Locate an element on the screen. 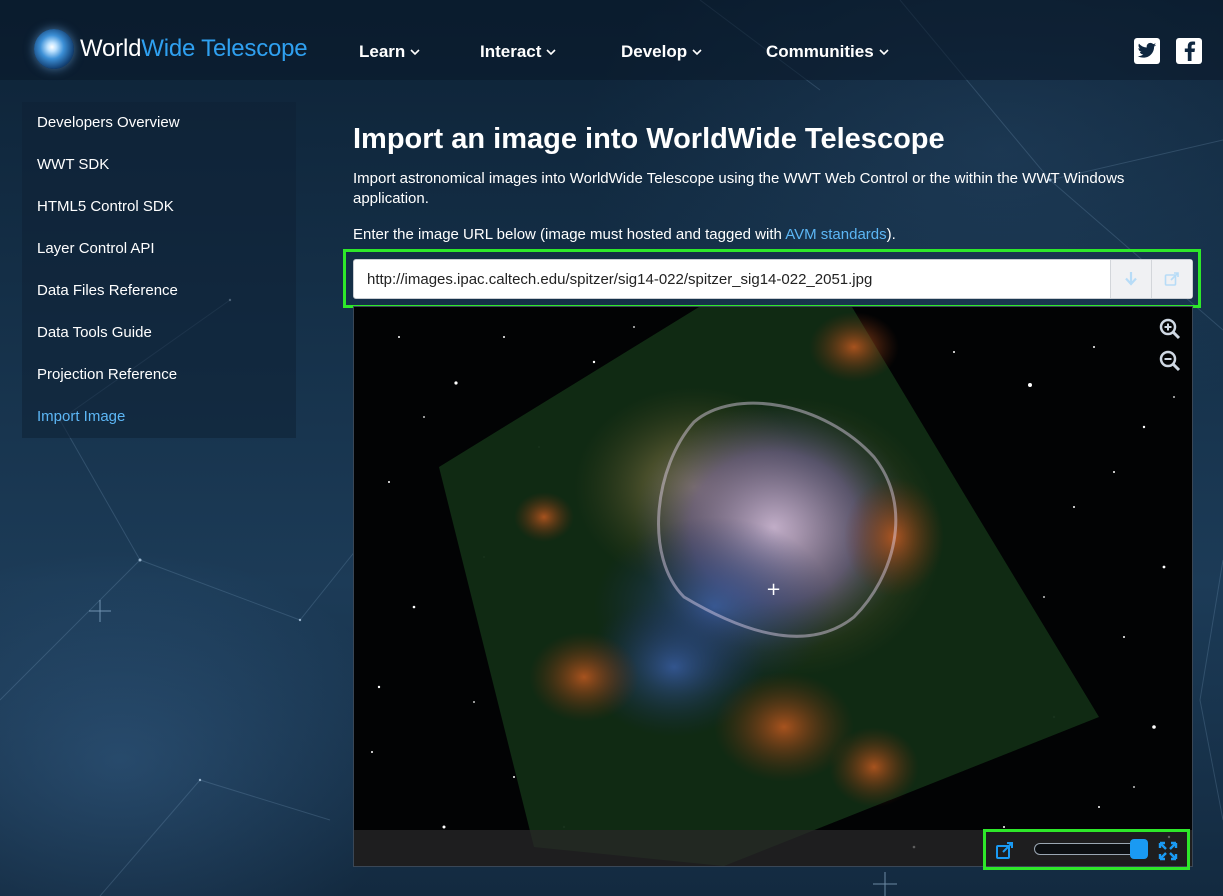 The height and width of the screenshot is (896, 1223). sidebar-item-projection-reference: Projection Reference is located at coordinates (107, 375).